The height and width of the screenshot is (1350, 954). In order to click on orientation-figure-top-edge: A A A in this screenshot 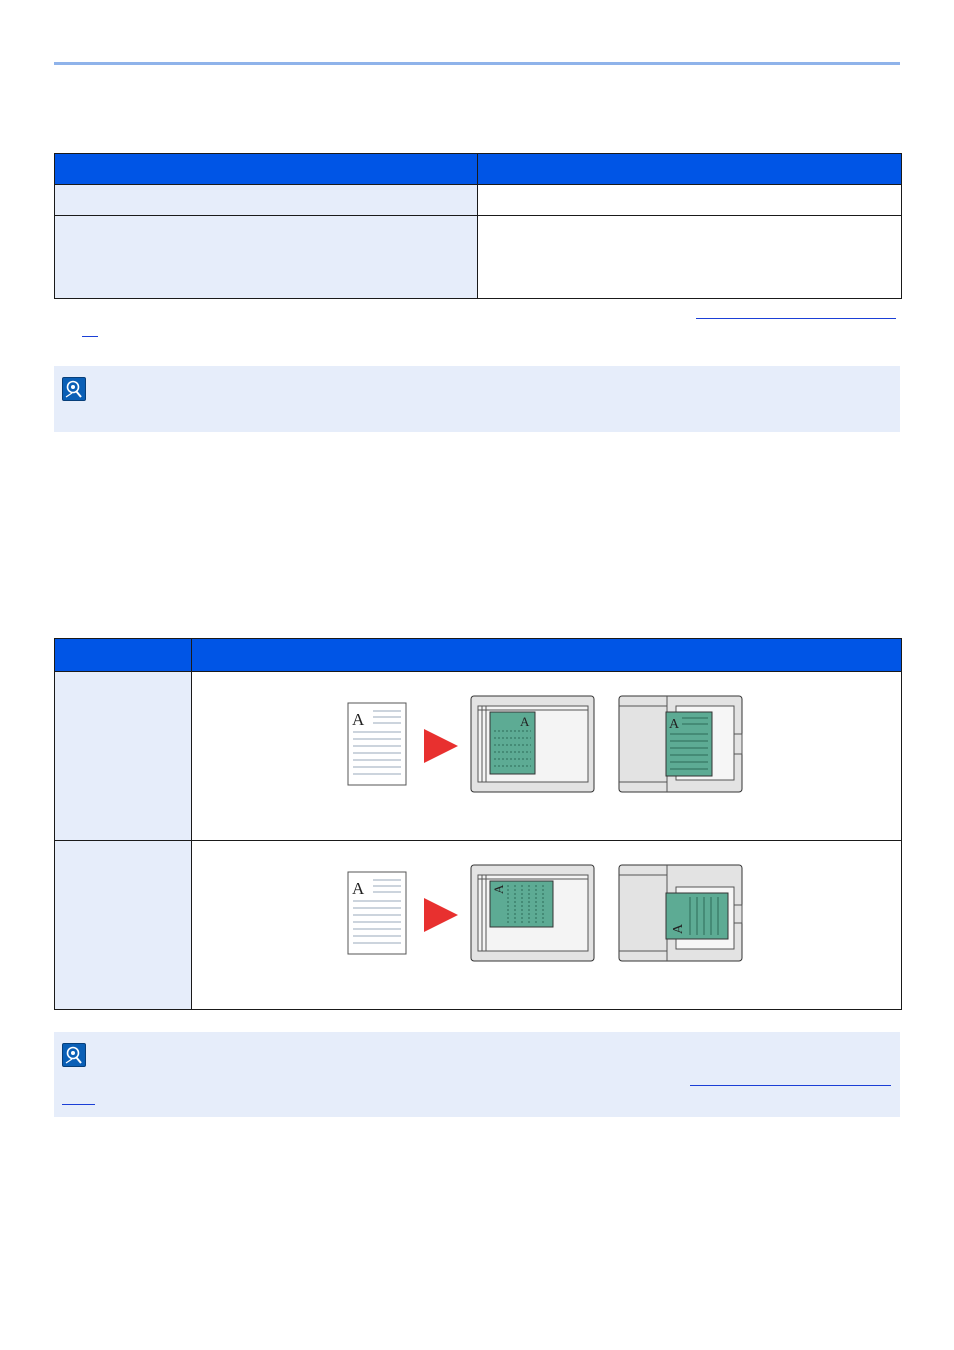, I will do `click(545, 744)`.